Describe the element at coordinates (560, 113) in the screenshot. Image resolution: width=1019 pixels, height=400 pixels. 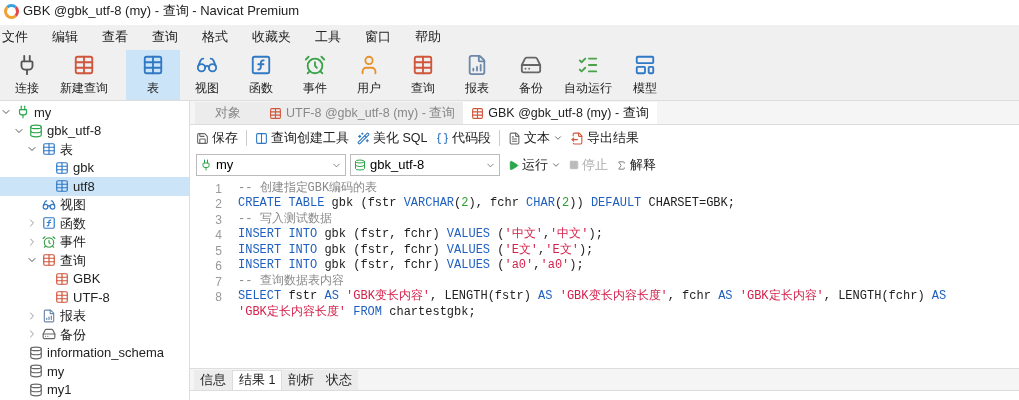
I see `editor-tab: GBK @gbk_utf-8 (my) - 查询` at that location.